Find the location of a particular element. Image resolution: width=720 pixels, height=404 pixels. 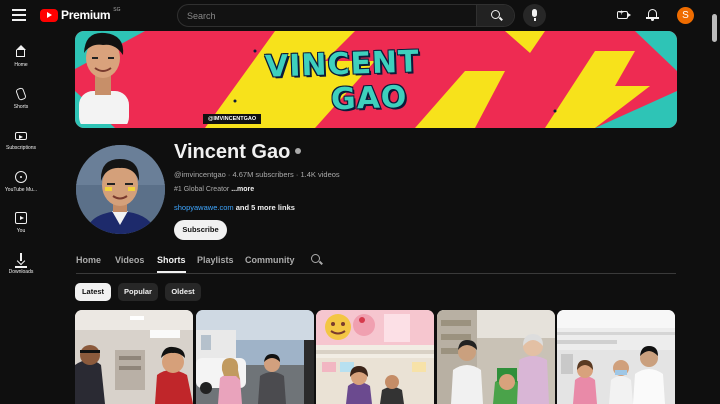

filter-chip-latest: Latest is located at coordinates (93, 292).